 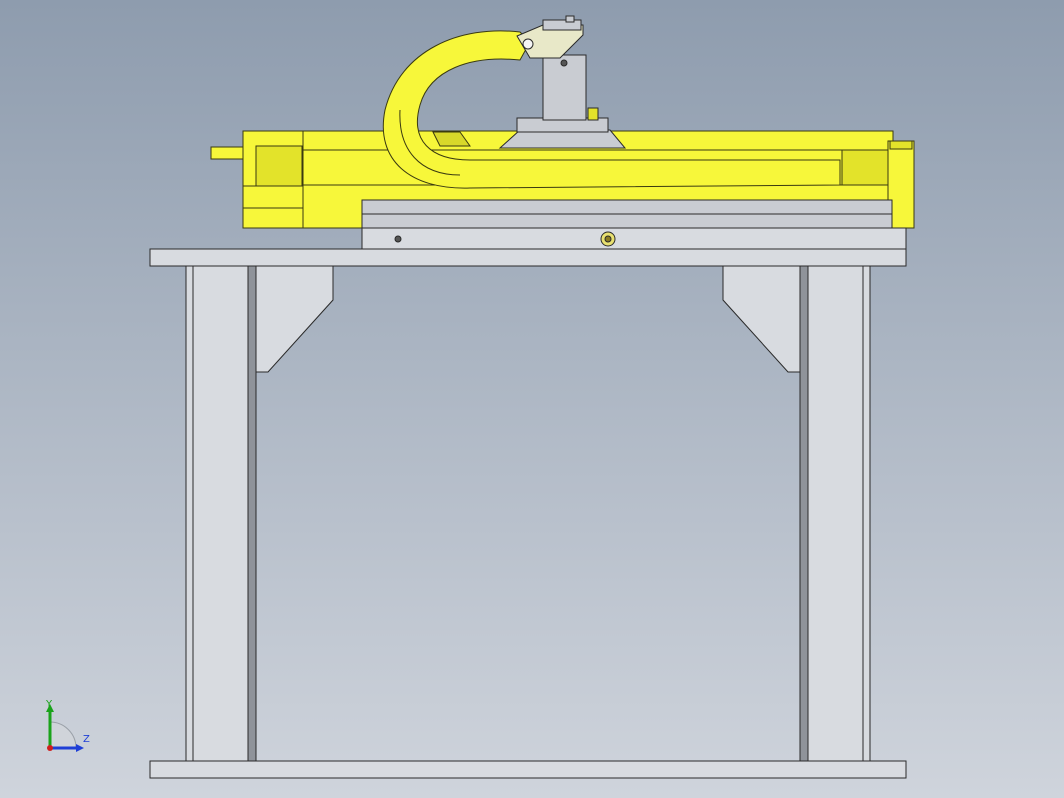 I want to click on z-axis-label: Z, so click(x=86, y=739).